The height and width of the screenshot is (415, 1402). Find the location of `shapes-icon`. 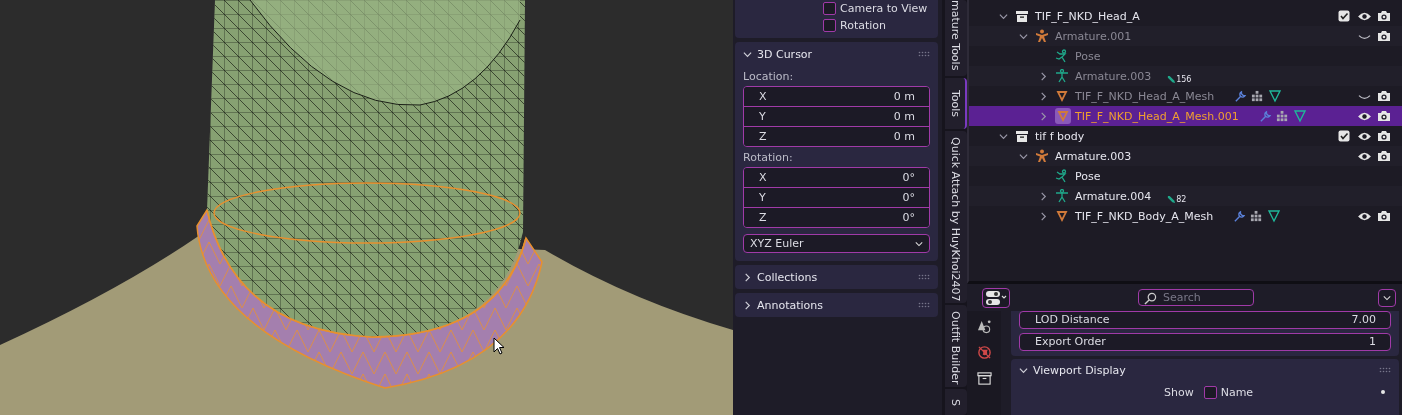

shapes-icon is located at coordinates (984, 326).